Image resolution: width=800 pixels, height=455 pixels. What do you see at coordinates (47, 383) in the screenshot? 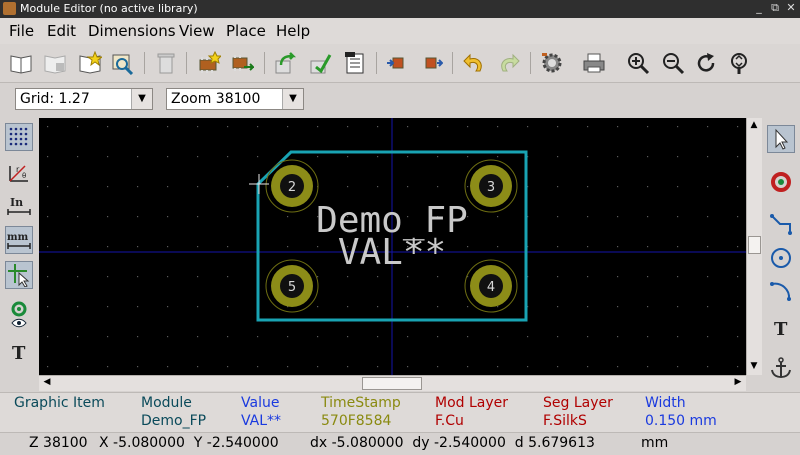
I see `scroll-left-icon: ◀` at bounding box center [47, 383].